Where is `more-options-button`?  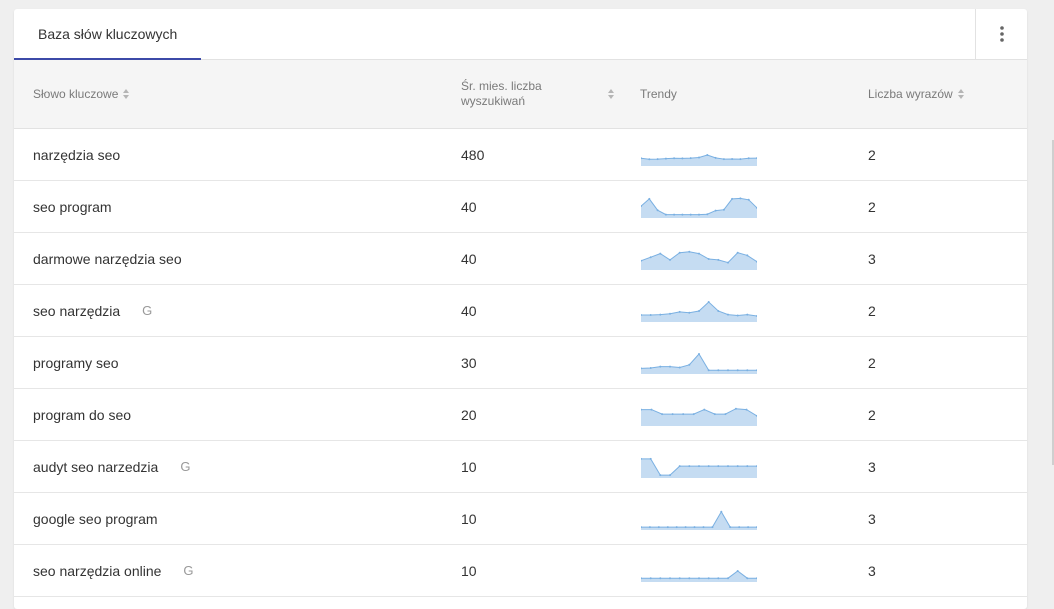
more-options-button is located at coordinates (1001, 34).